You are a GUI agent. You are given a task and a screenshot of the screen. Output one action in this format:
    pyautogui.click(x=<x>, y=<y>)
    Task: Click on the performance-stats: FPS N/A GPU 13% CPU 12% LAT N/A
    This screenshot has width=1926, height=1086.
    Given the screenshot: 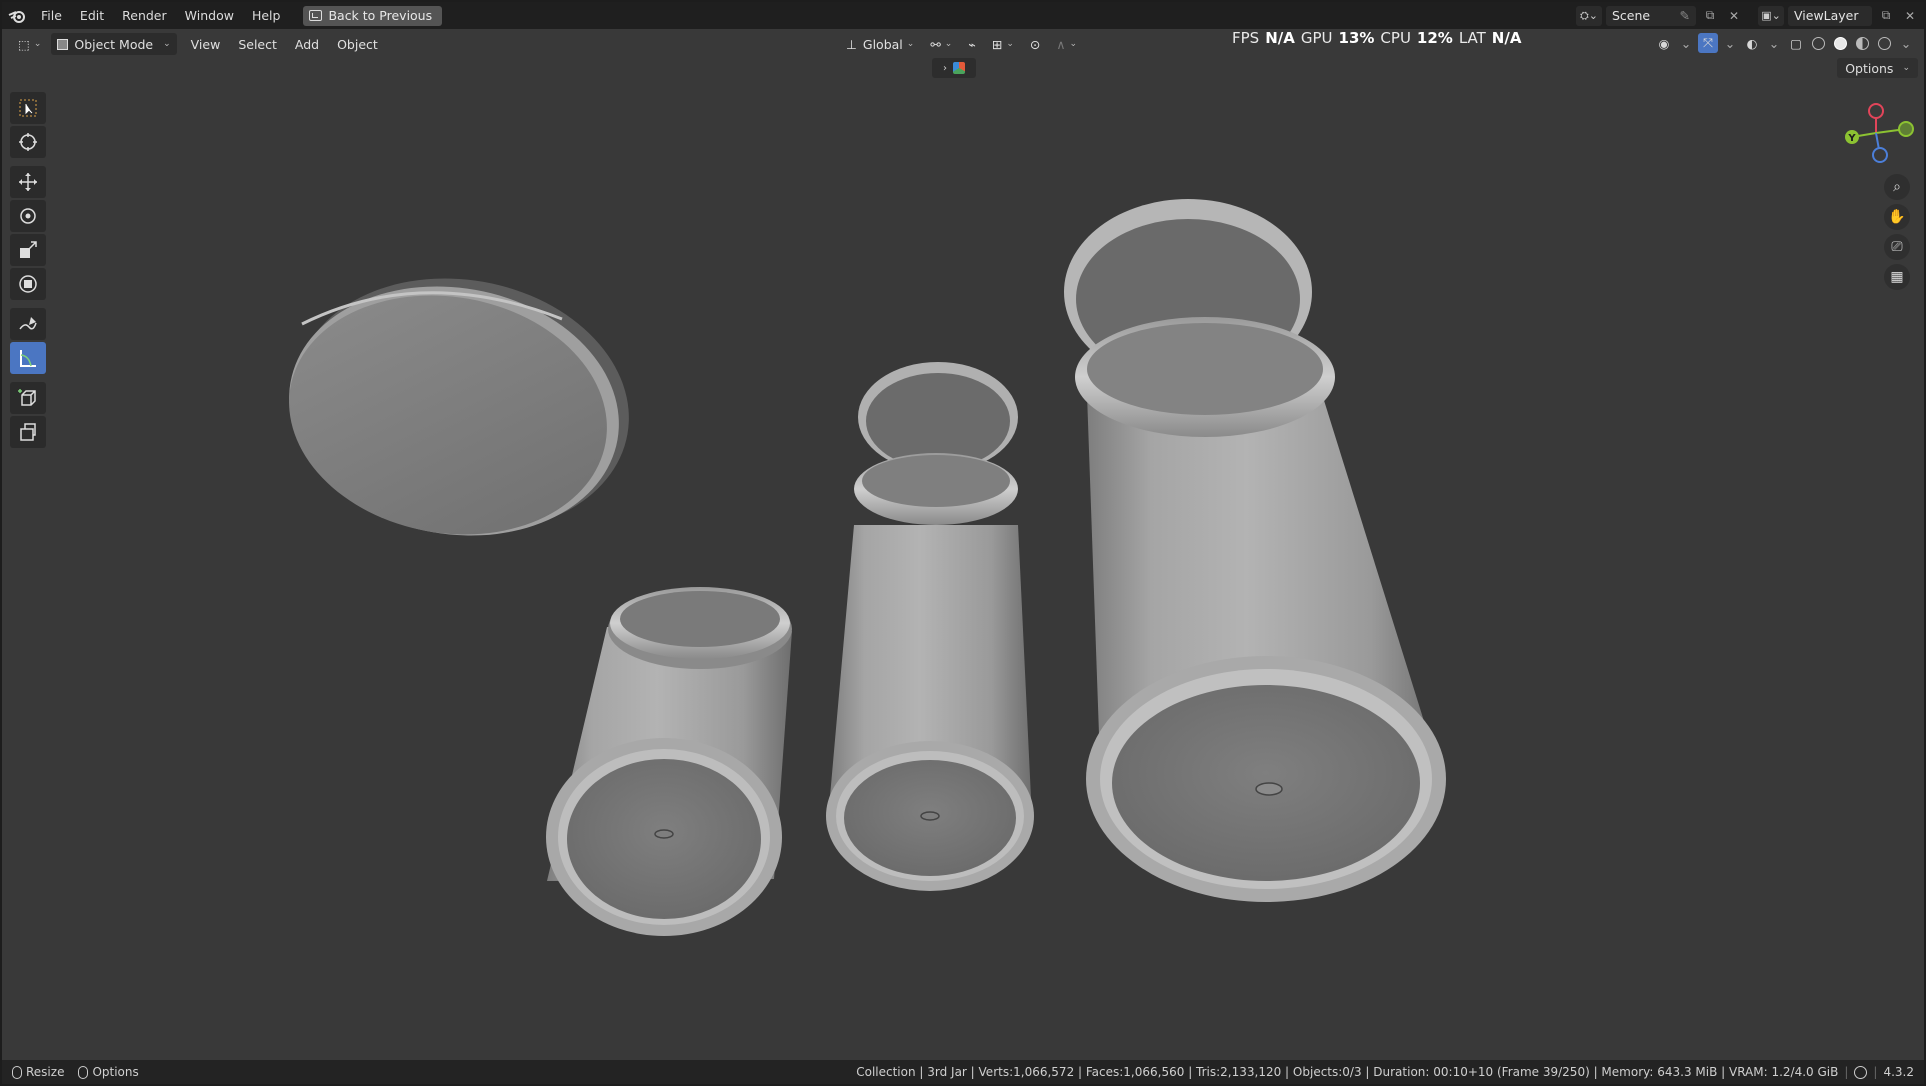 What is the action you would take?
    pyautogui.click(x=1376, y=38)
    